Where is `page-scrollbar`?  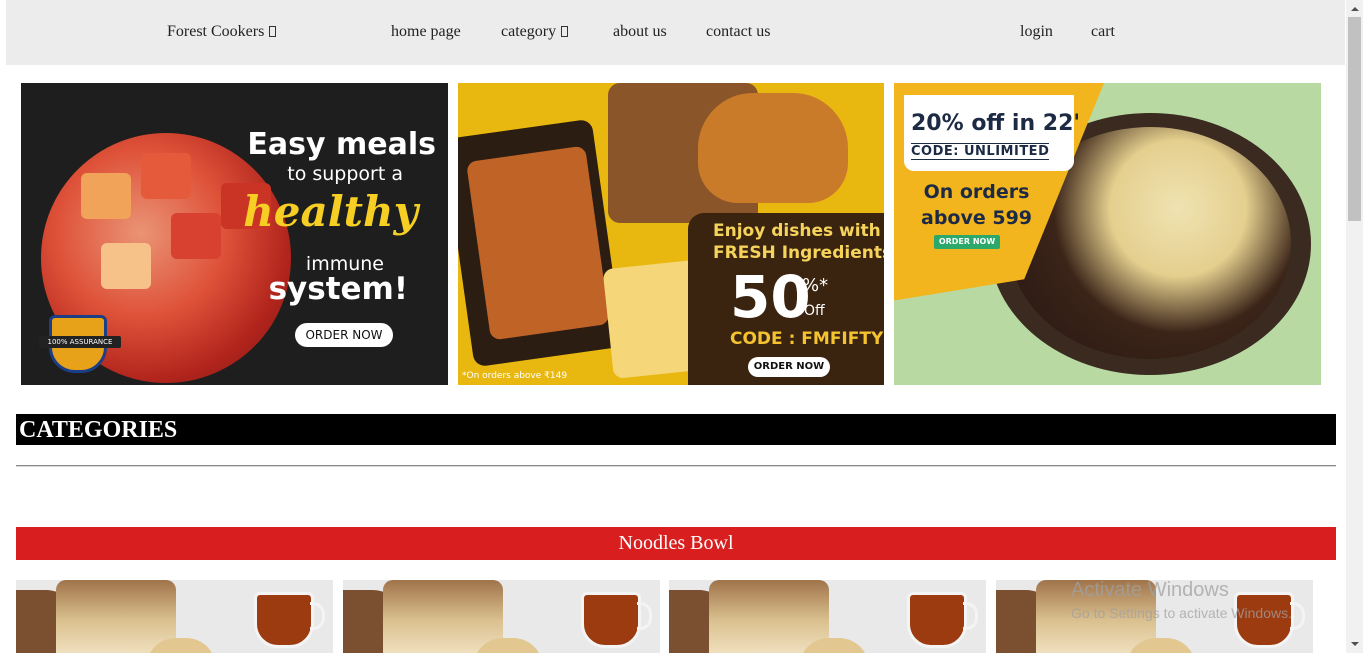 page-scrollbar is located at coordinates (1354, 326).